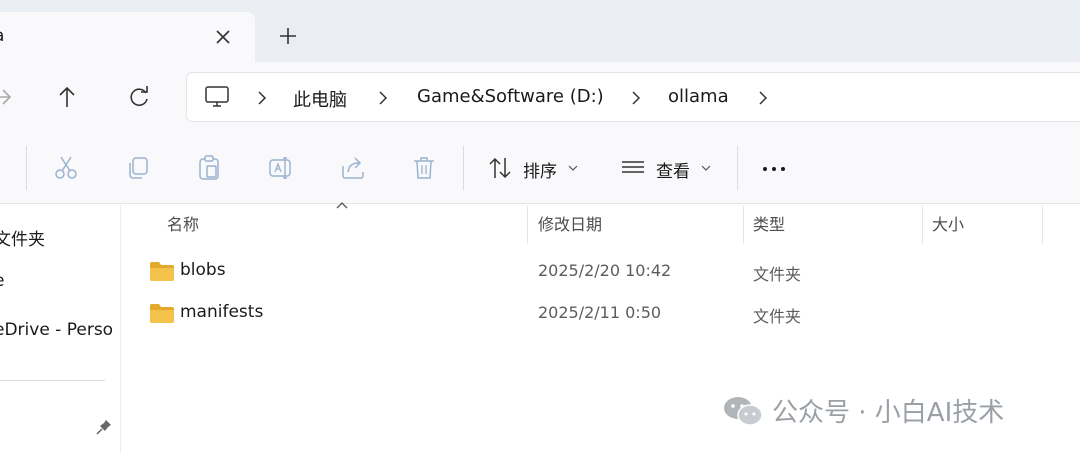 Image resolution: width=1080 pixels, height=453 pixels. I want to click on address-bar: 此电脑 Game&Software (D:) ollama, so click(633, 97).